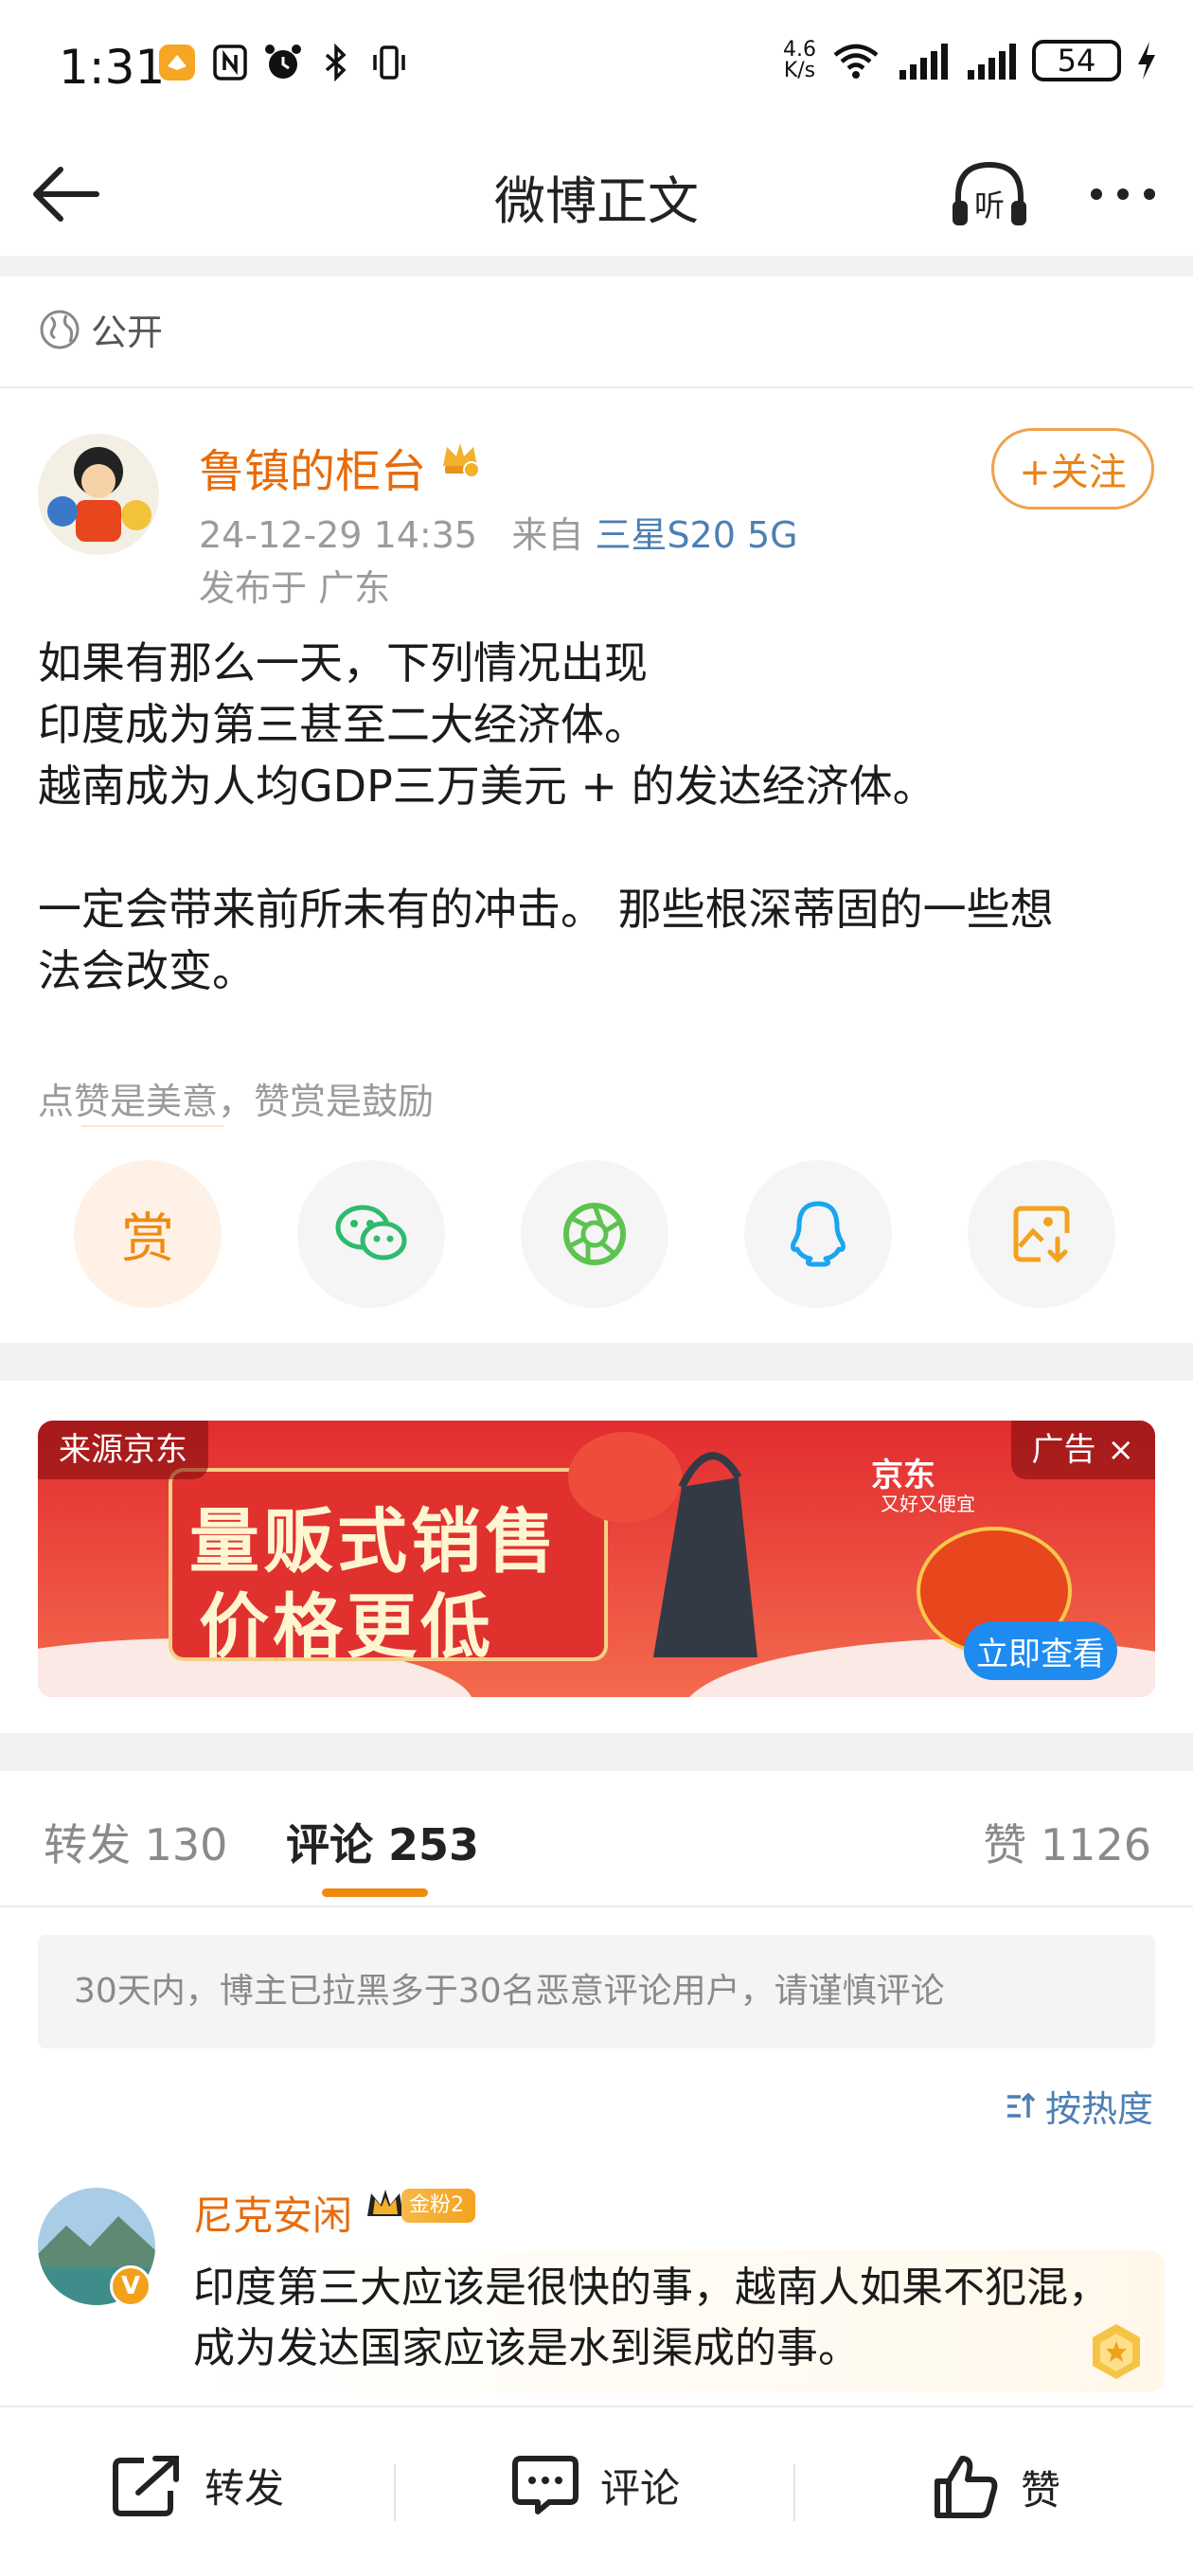  Describe the element at coordinates (295, 588) in the screenshot. I see `post-location: 发布于 广东` at that location.